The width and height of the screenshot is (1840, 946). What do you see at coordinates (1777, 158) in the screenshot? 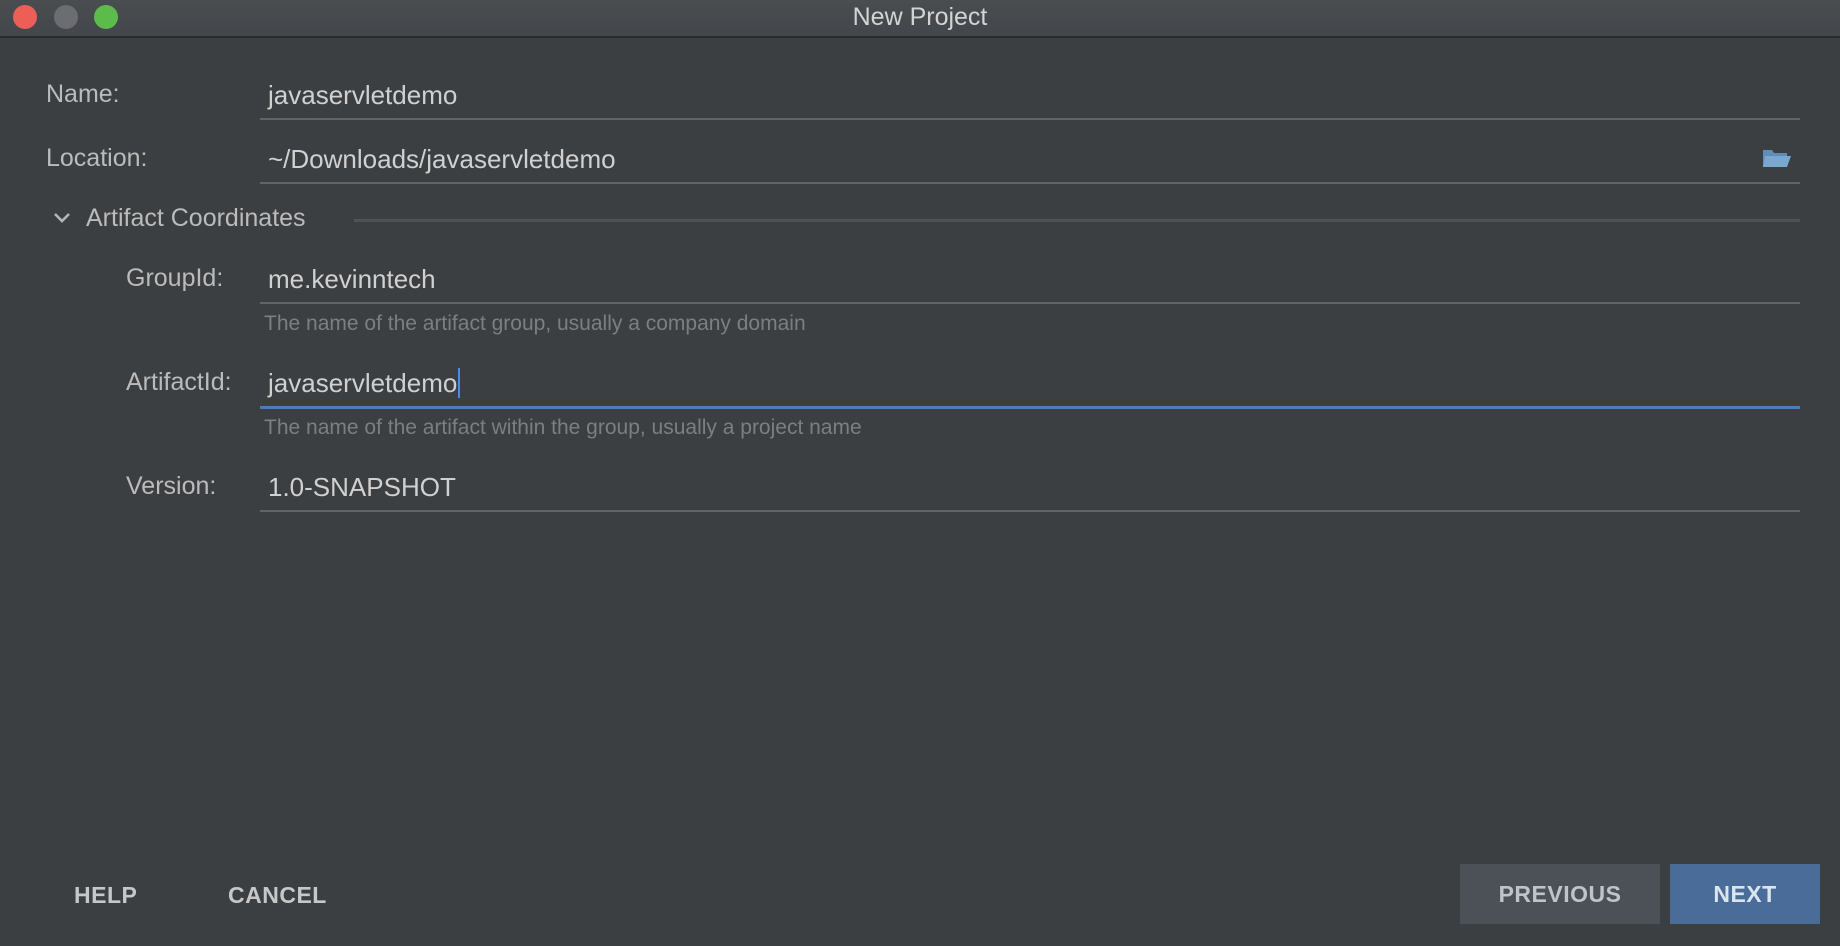
I see `folder-open-icon` at bounding box center [1777, 158].